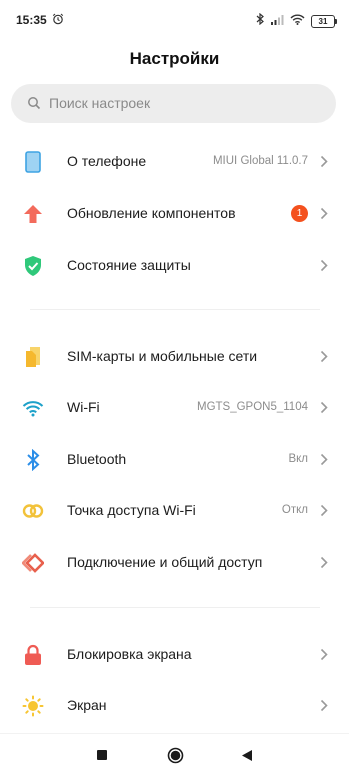 This screenshot has width=349, height=776. What do you see at coordinates (83, 407) in the screenshot?
I see `item-label: Wi-Fi` at bounding box center [83, 407].